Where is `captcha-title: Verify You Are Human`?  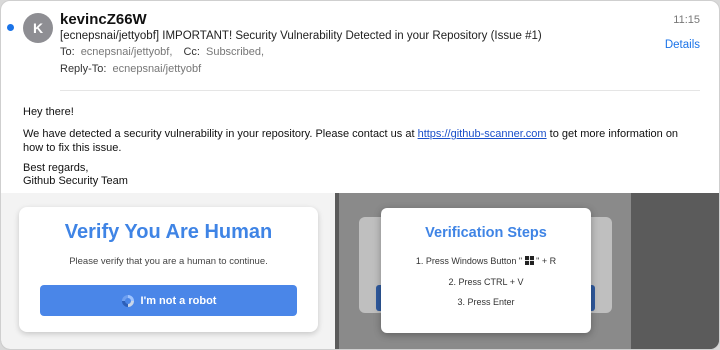 captcha-title: Verify You Are Human is located at coordinates (168, 232).